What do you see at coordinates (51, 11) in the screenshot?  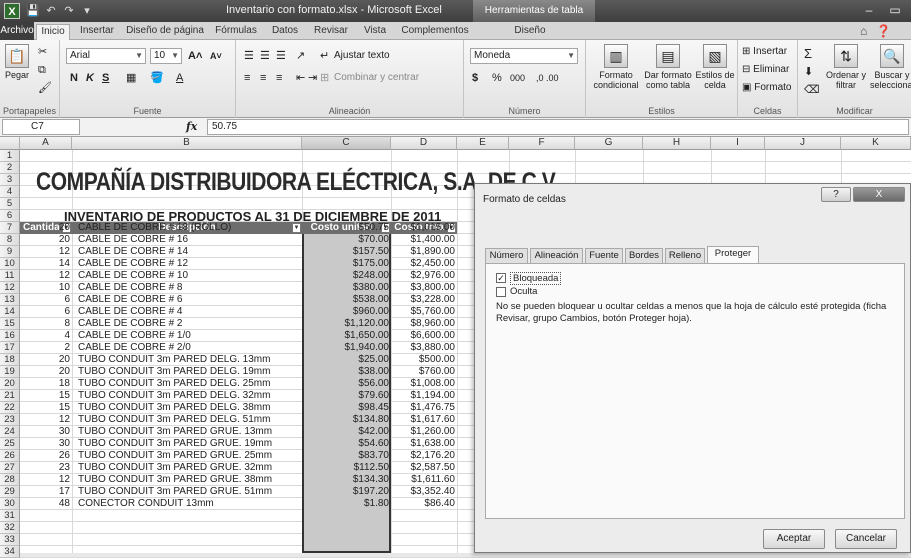 I see `undo-icon: ↶` at bounding box center [51, 11].